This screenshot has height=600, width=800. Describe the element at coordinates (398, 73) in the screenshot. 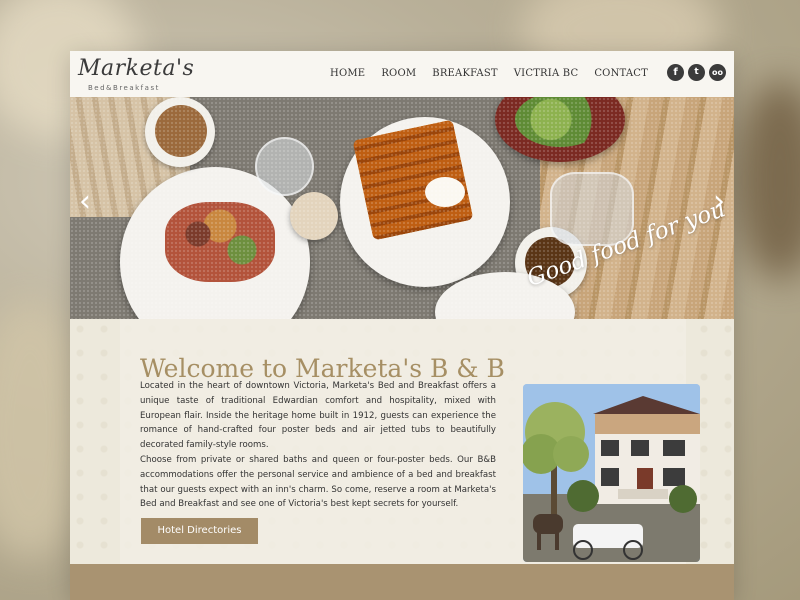

I see `nav-item-room: ROOM` at that location.